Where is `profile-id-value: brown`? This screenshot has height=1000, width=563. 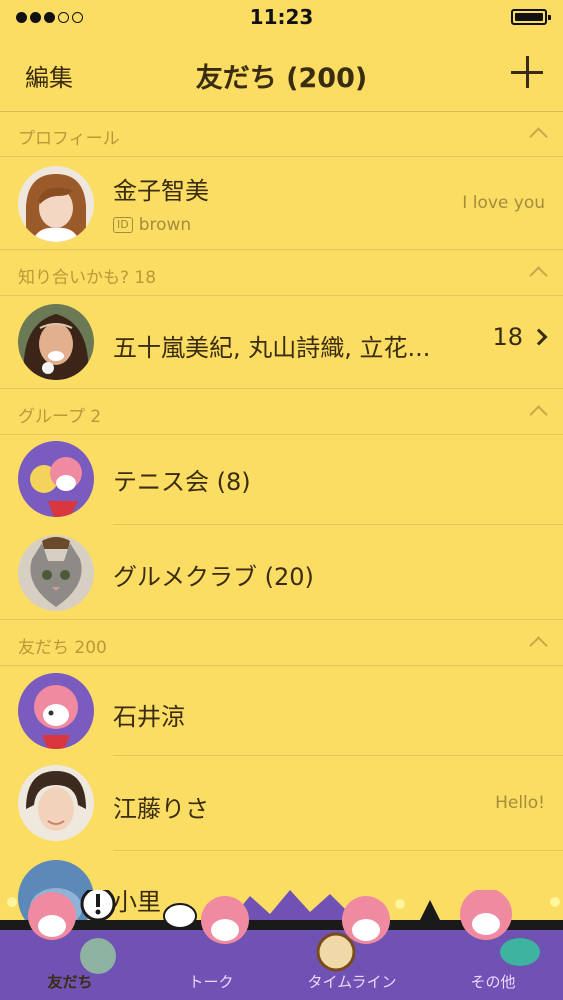
profile-id-value: brown is located at coordinates (165, 225).